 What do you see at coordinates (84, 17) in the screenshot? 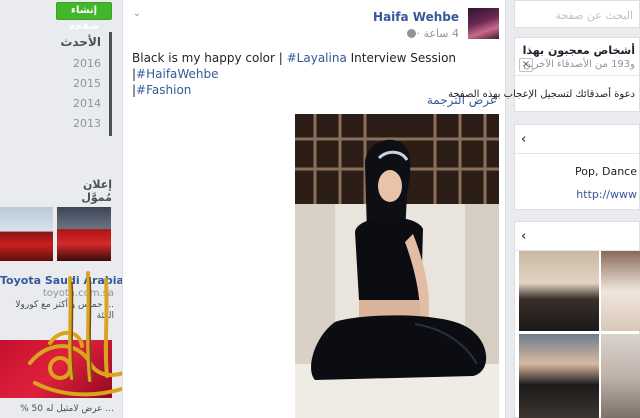
I see `create-page-button: إنشاء صفحة` at bounding box center [84, 17].